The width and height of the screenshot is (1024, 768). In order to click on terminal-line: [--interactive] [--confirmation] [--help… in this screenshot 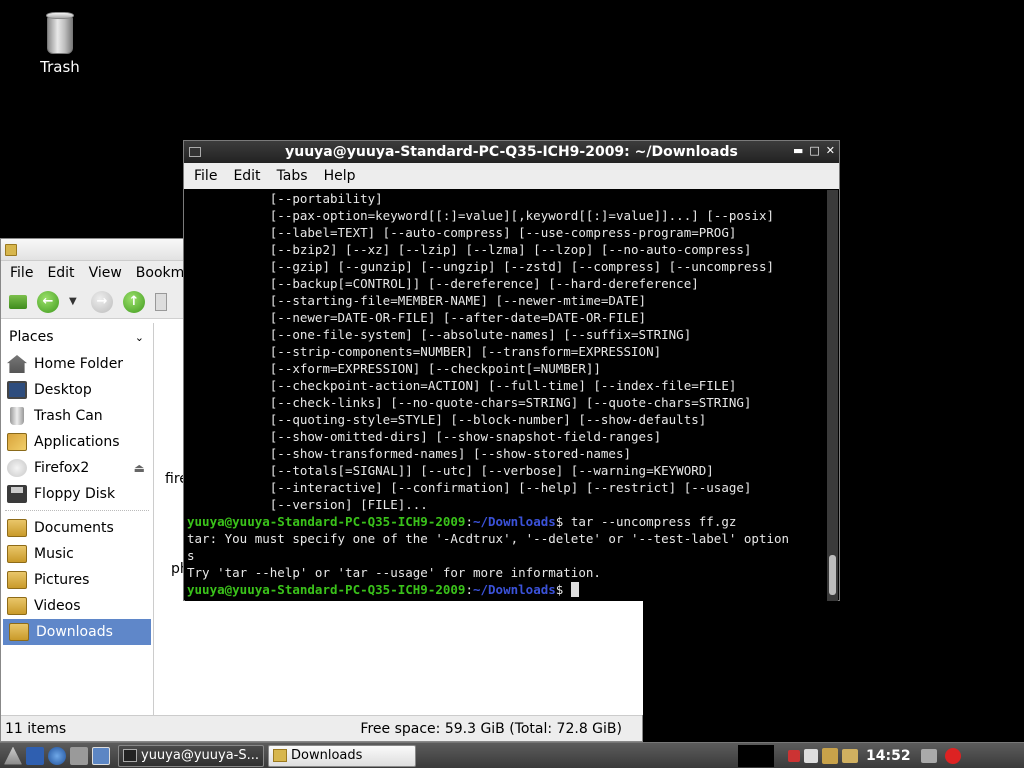, I will do `click(469, 487)`.